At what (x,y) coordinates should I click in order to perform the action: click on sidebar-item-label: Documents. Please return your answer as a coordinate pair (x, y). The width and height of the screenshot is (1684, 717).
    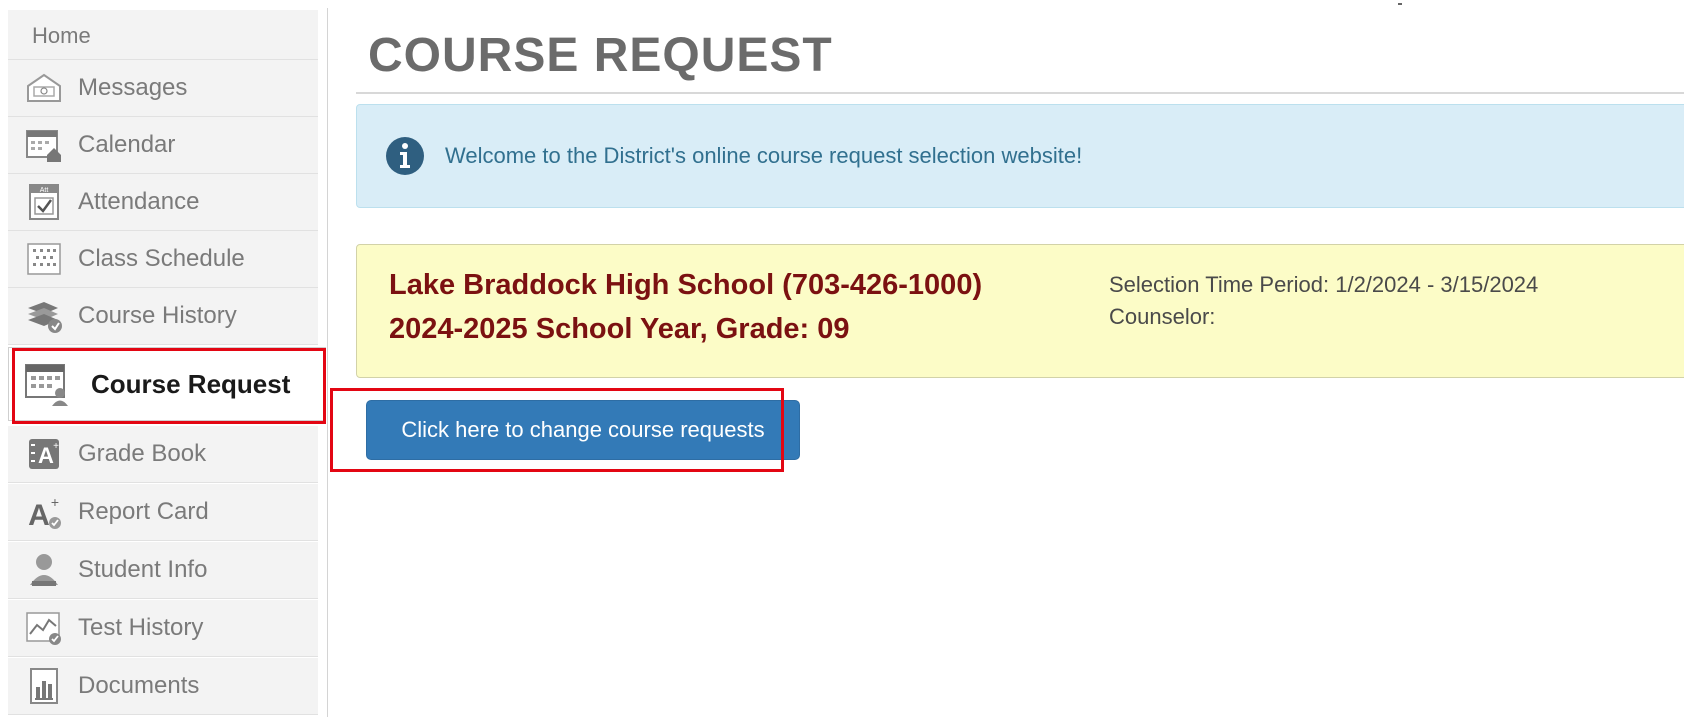
    Looking at the image, I should click on (139, 685).